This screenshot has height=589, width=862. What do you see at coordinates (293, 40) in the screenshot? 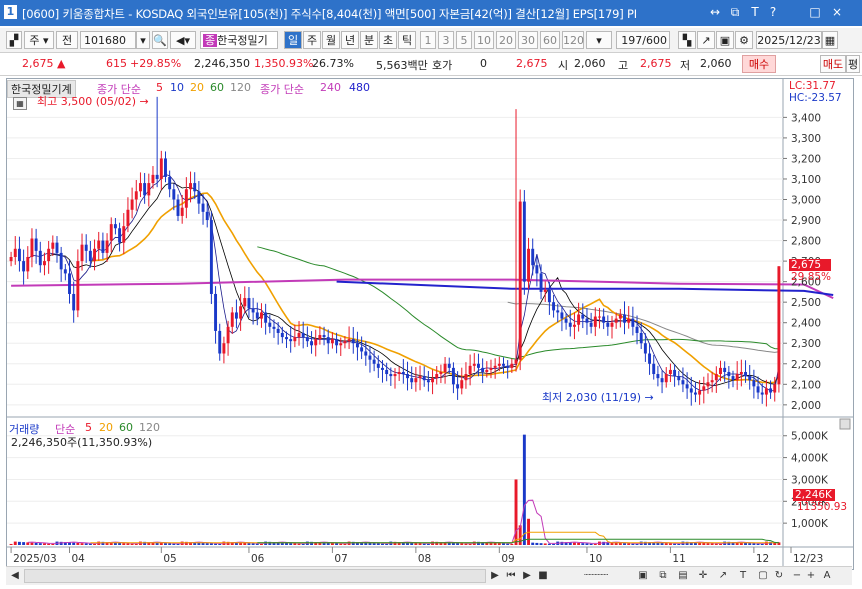
I see `tab-day: 일` at bounding box center [293, 40].